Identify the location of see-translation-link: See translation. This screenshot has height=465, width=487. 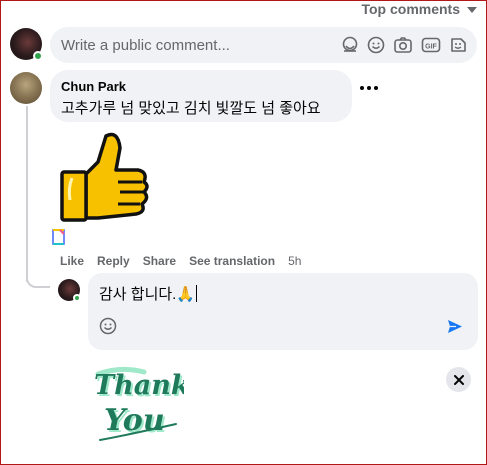
(232, 261).